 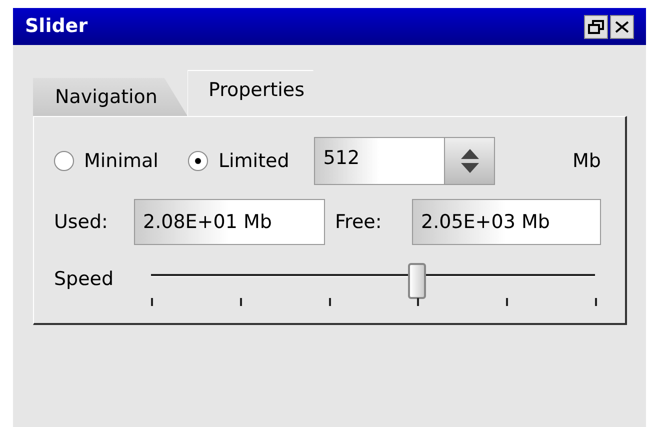 I want to click on radio-label: Minimal, so click(x=121, y=161).